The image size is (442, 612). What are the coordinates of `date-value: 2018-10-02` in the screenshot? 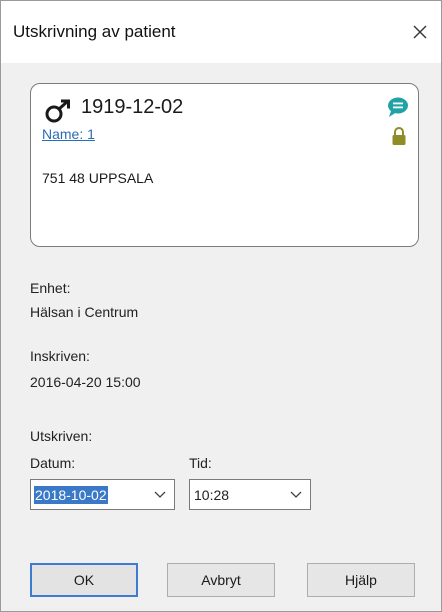 It's located at (71, 495).